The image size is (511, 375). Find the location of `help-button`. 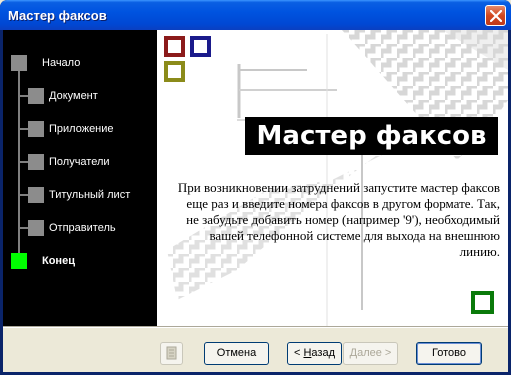

help-button is located at coordinates (171, 353).